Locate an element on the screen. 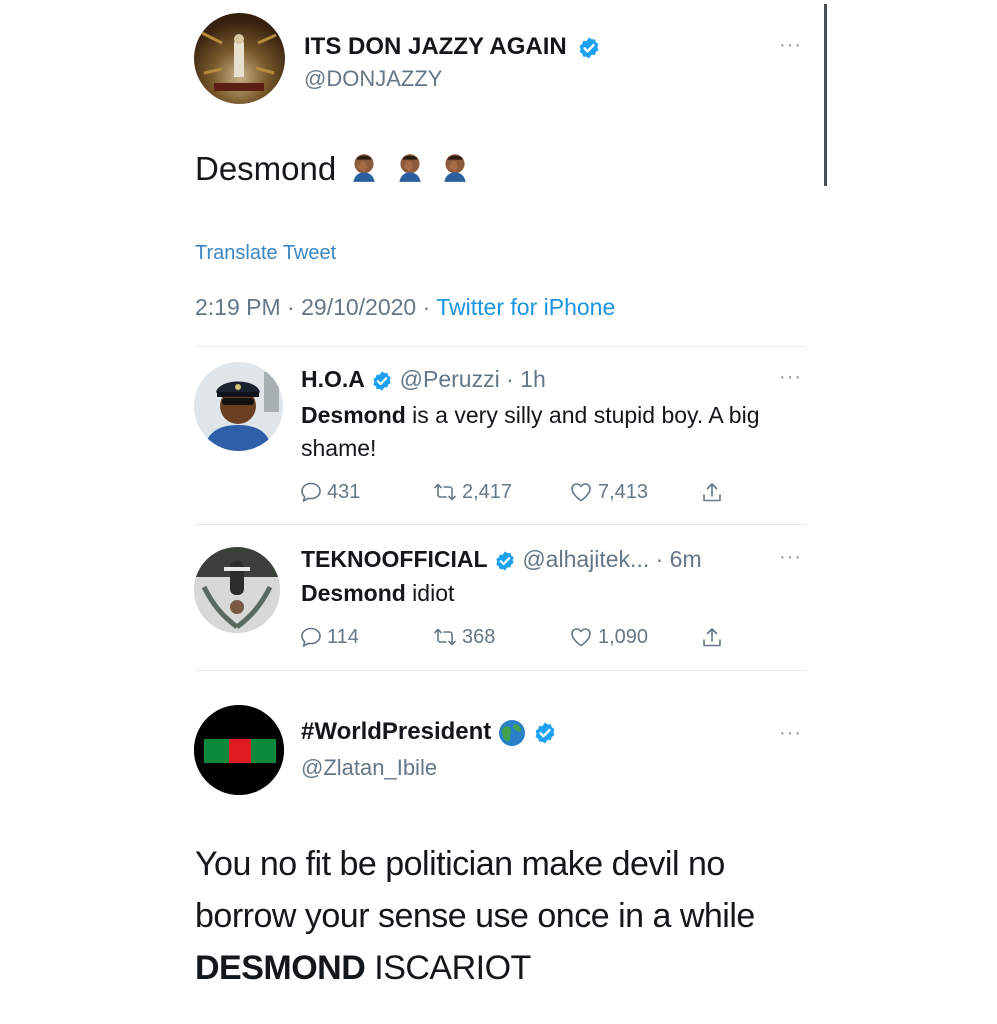 Image resolution: width=997 pixels, height=1024 pixels. like-button: 7,413 is located at coordinates (608, 492).